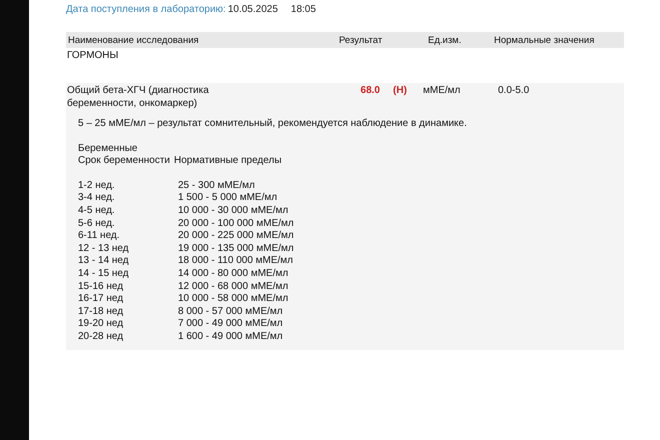  What do you see at coordinates (303, 10) in the screenshot?
I see `received-time: 18:05` at bounding box center [303, 10].